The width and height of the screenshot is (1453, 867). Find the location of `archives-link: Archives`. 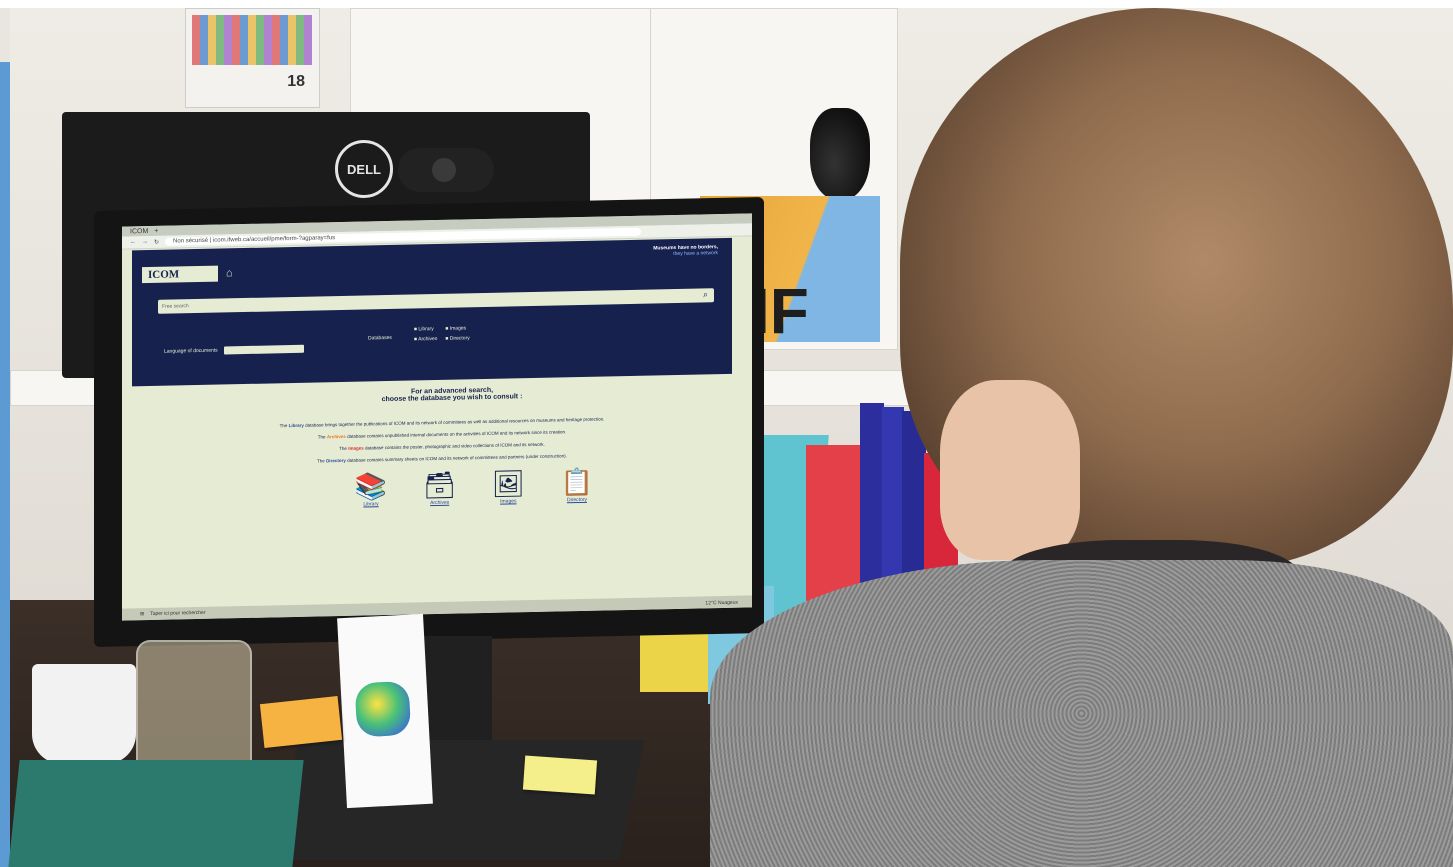

archives-link: Archives is located at coordinates (336, 436).